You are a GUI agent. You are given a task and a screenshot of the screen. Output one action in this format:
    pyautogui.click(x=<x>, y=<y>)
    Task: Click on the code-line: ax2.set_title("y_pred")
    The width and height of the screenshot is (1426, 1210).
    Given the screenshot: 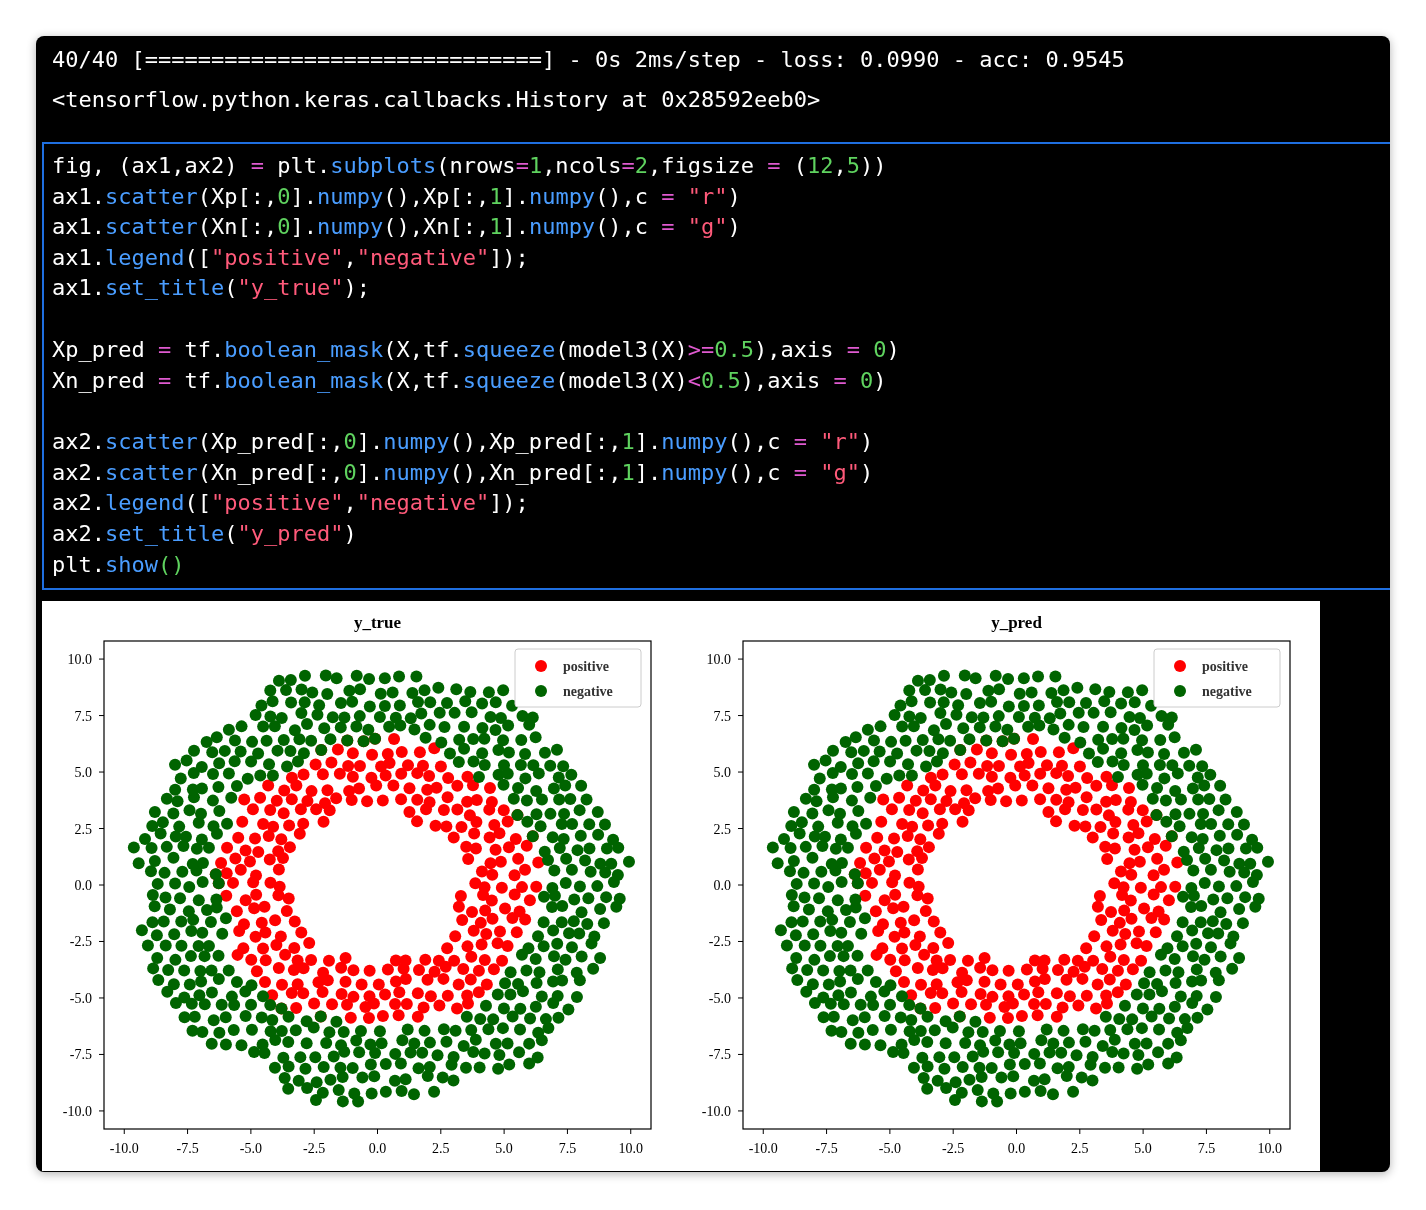 What is the action you would take?
    pyautogui.click(x=205, y=533)
    